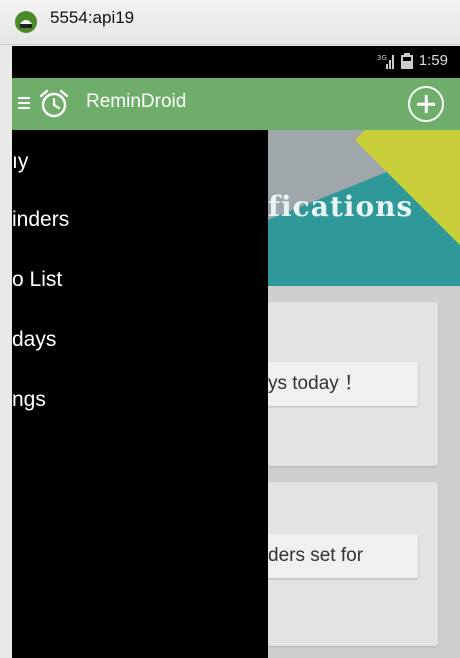 The height and width of the screenshot is (658, 460). What do you see at coordinates (26, 22) in the screenshot?
I see `android-emulator-icon` at bounding box center [26, 22].